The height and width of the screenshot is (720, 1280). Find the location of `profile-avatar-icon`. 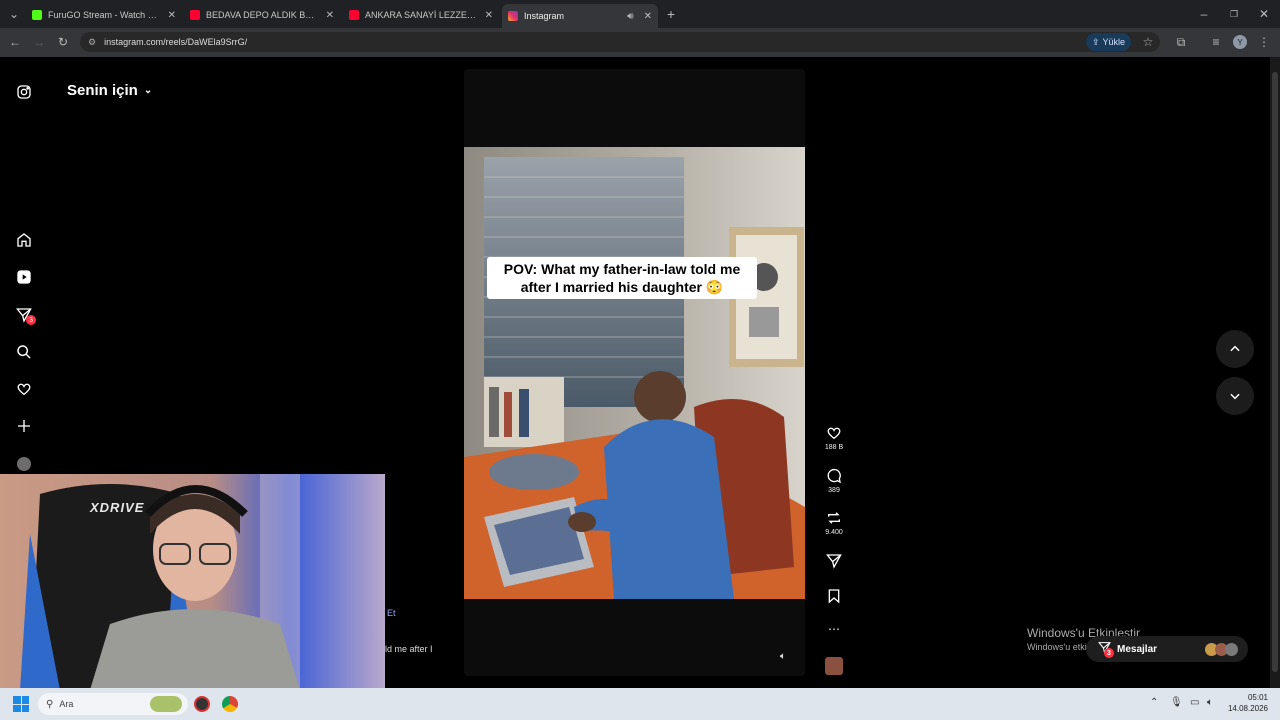

profile-avatar-icon is located at coordinates (24, 464).